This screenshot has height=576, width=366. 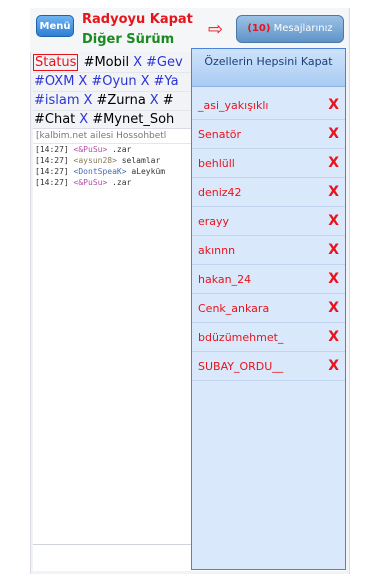 I want to click on tab-oyun: #Oyun, so click(x=113, y=82).